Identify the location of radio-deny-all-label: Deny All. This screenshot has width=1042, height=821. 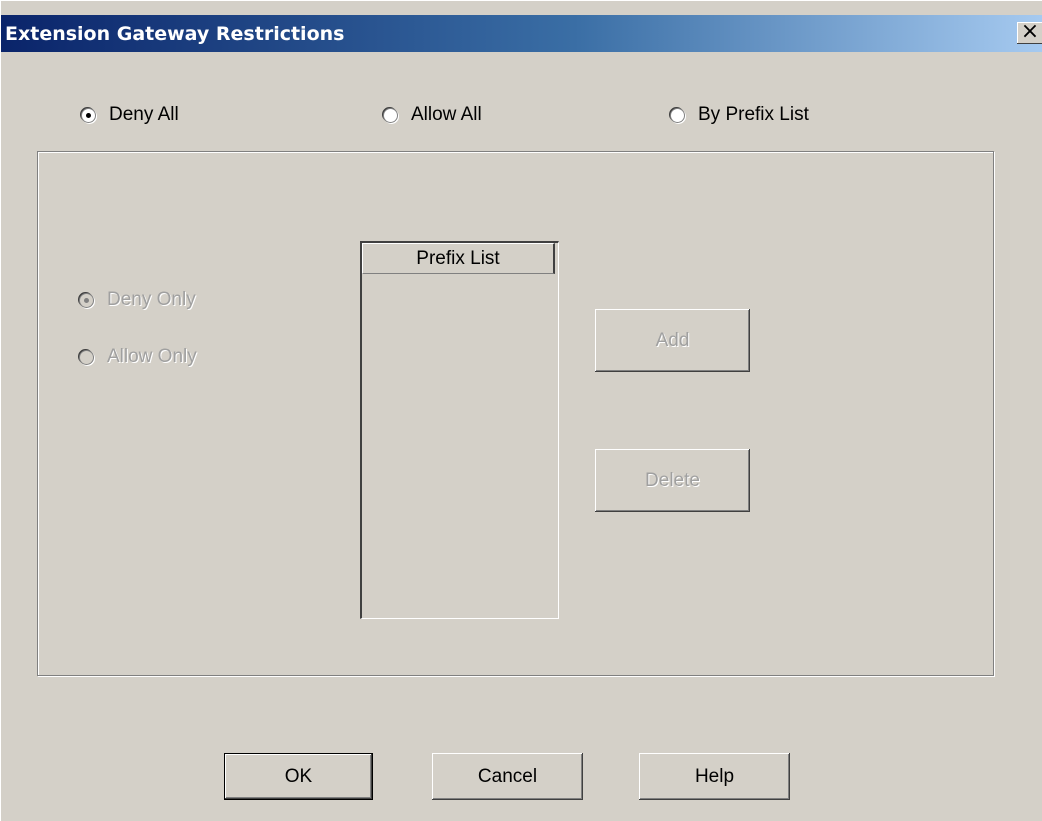
(144, 114).